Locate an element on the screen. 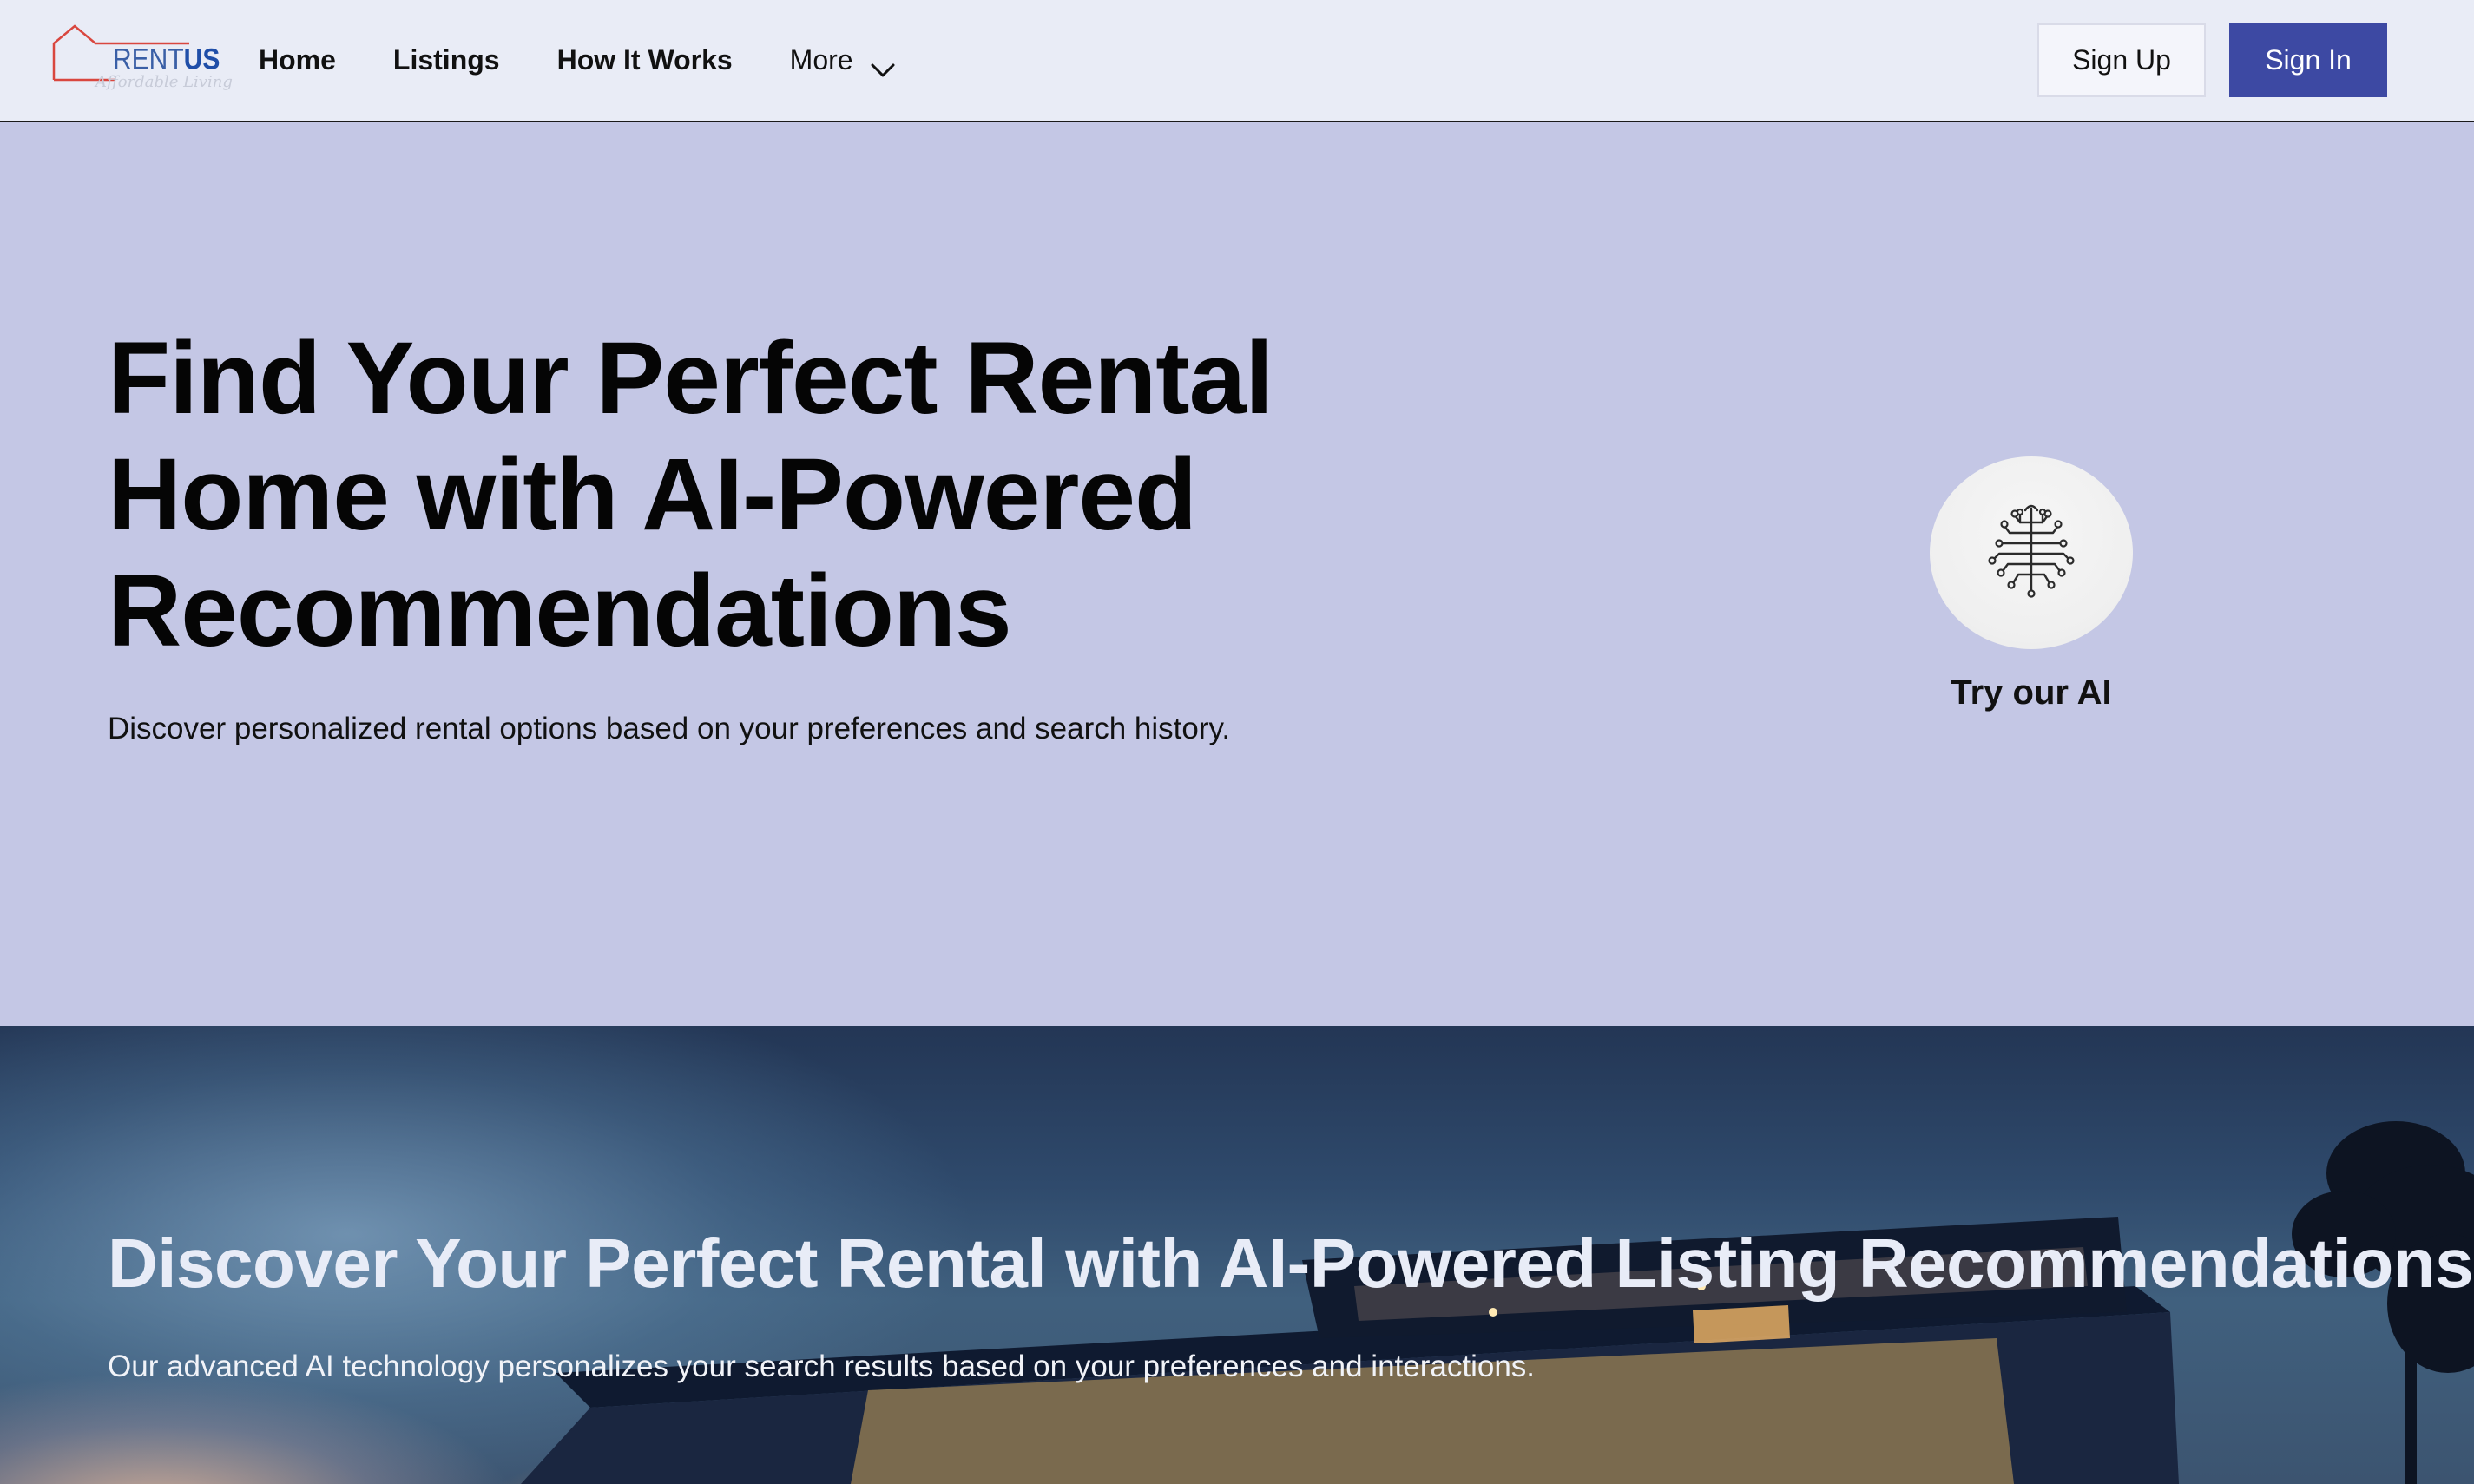 This screenshot has height=1484, width=2474. nav-more-label: More is located at coordinates (821, 60).